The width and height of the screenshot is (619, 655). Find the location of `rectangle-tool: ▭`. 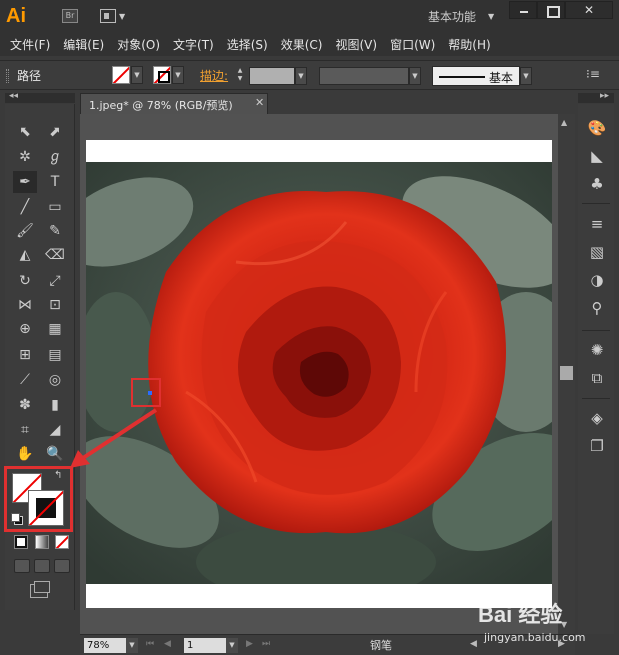

rectangle-tool: ▭ is located at coordinates (55, 207).